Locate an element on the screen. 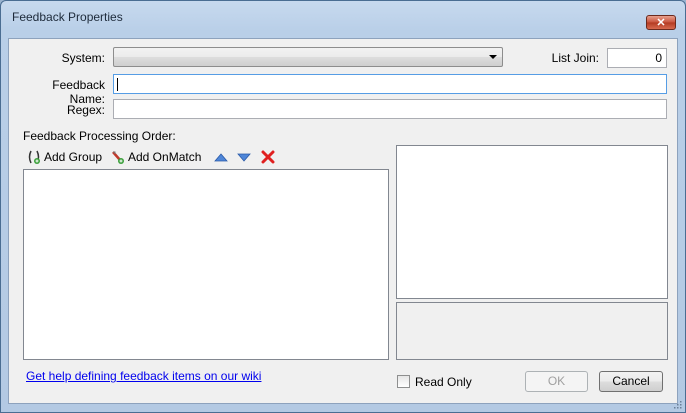 This screenshot has height=413, width=686. add-onmatch-button: Add OnMatch is located at coordinates (156, 157).